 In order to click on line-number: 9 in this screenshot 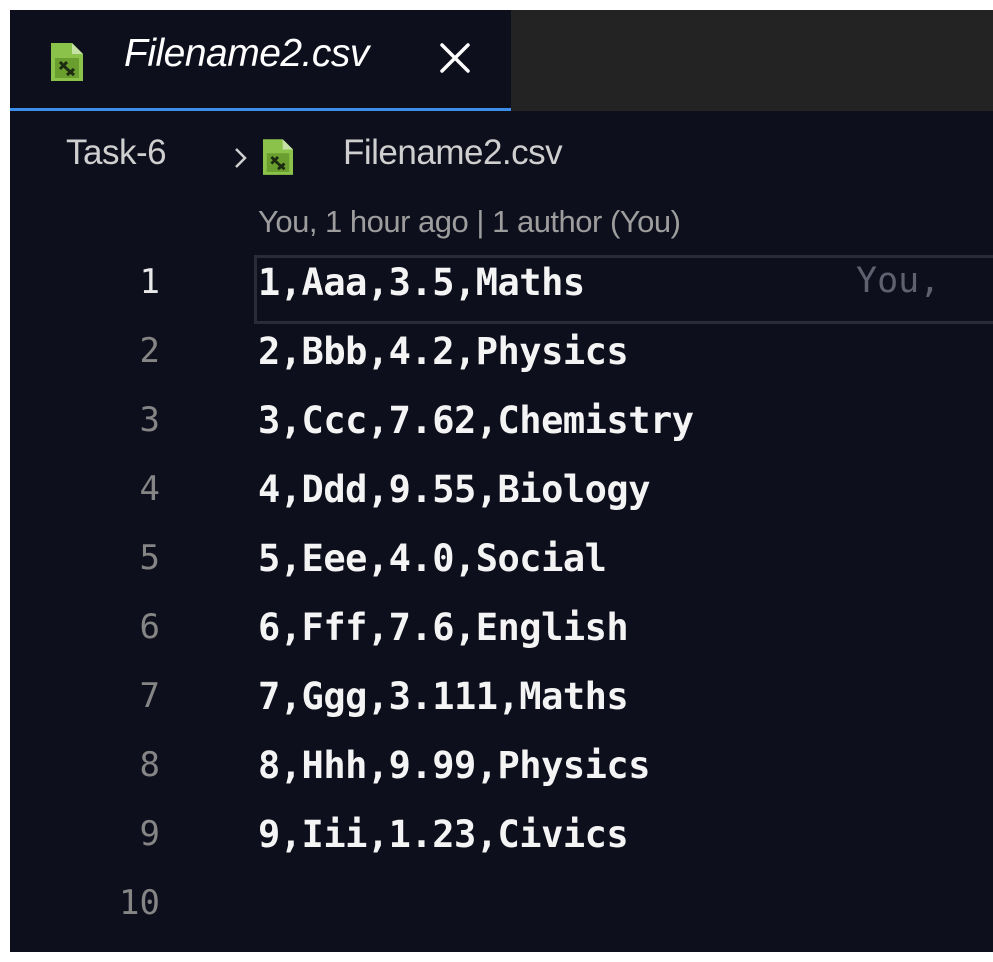, I will do `click(149, 834)`.